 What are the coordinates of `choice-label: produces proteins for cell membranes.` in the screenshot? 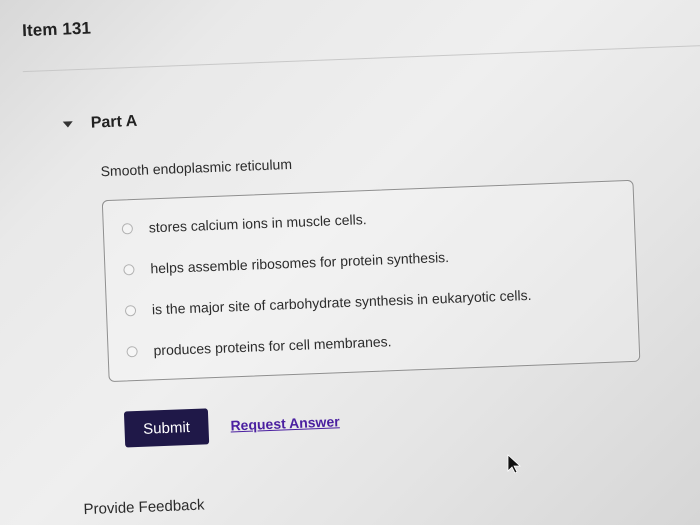 It's located at (272, 346).